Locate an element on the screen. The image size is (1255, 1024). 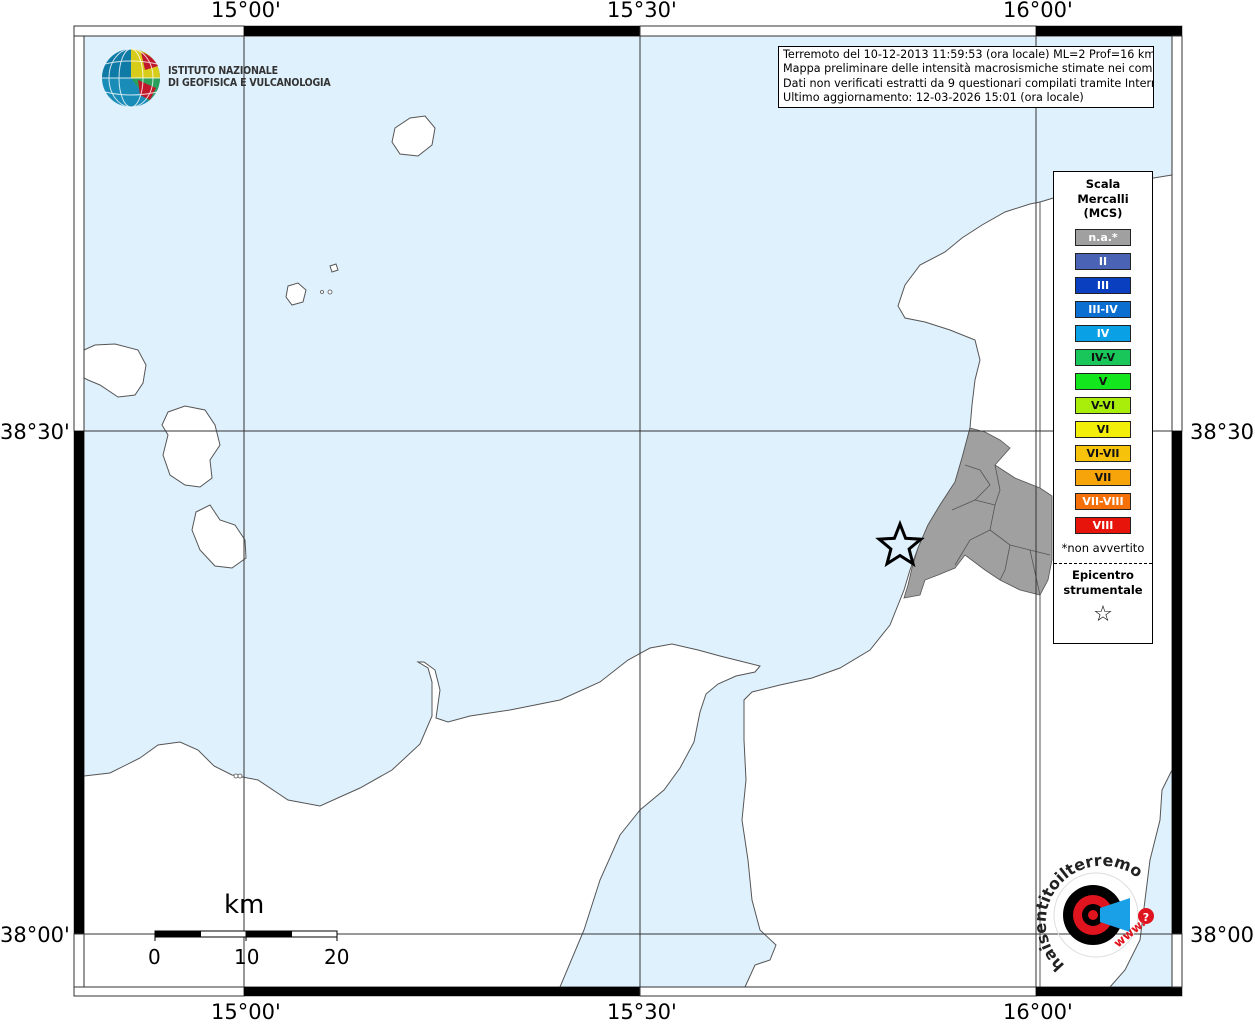
legend-item-10: VII is located at coordinates (1103, 477).